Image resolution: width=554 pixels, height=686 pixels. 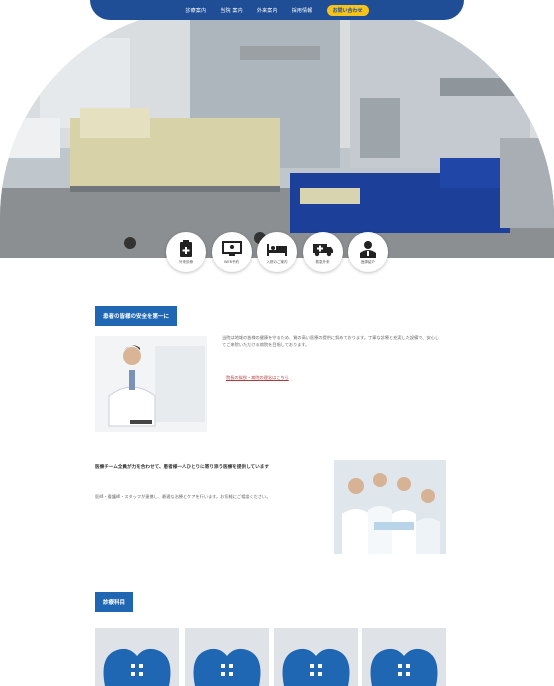 What do you see at coordinates (114, 602) in the screenshot?
I see `section-badge: 診療科目` at bounding box center [114, 602].